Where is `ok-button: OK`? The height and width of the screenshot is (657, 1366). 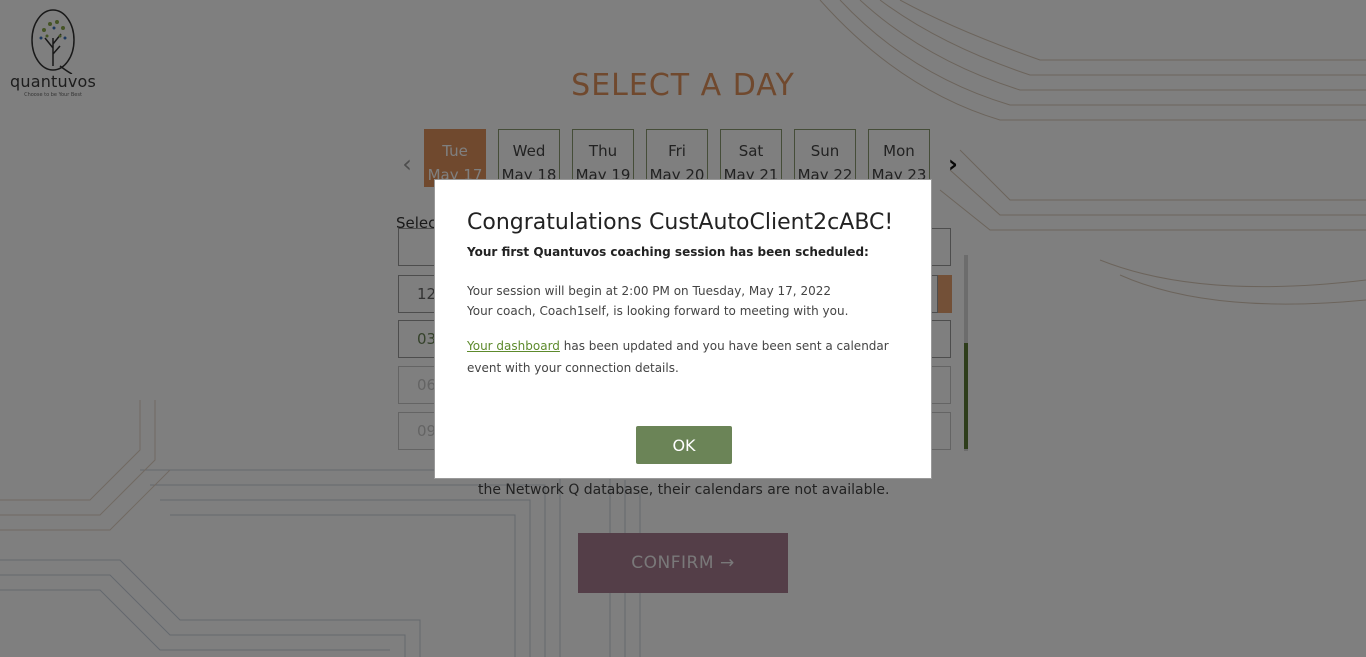 ok-button: OK is located at coordinates (684, 445).